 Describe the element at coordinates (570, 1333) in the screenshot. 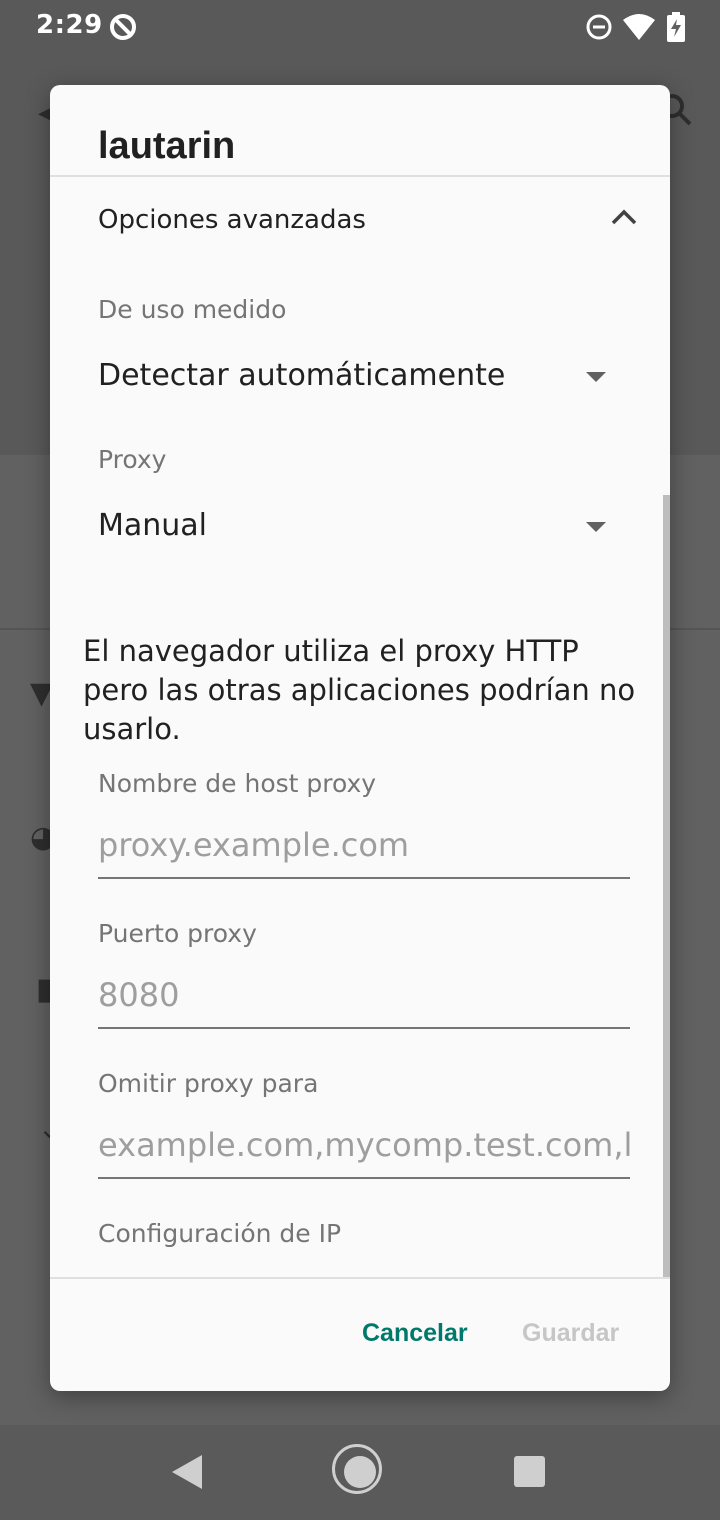

I see `save-button: Guardar` at that location.